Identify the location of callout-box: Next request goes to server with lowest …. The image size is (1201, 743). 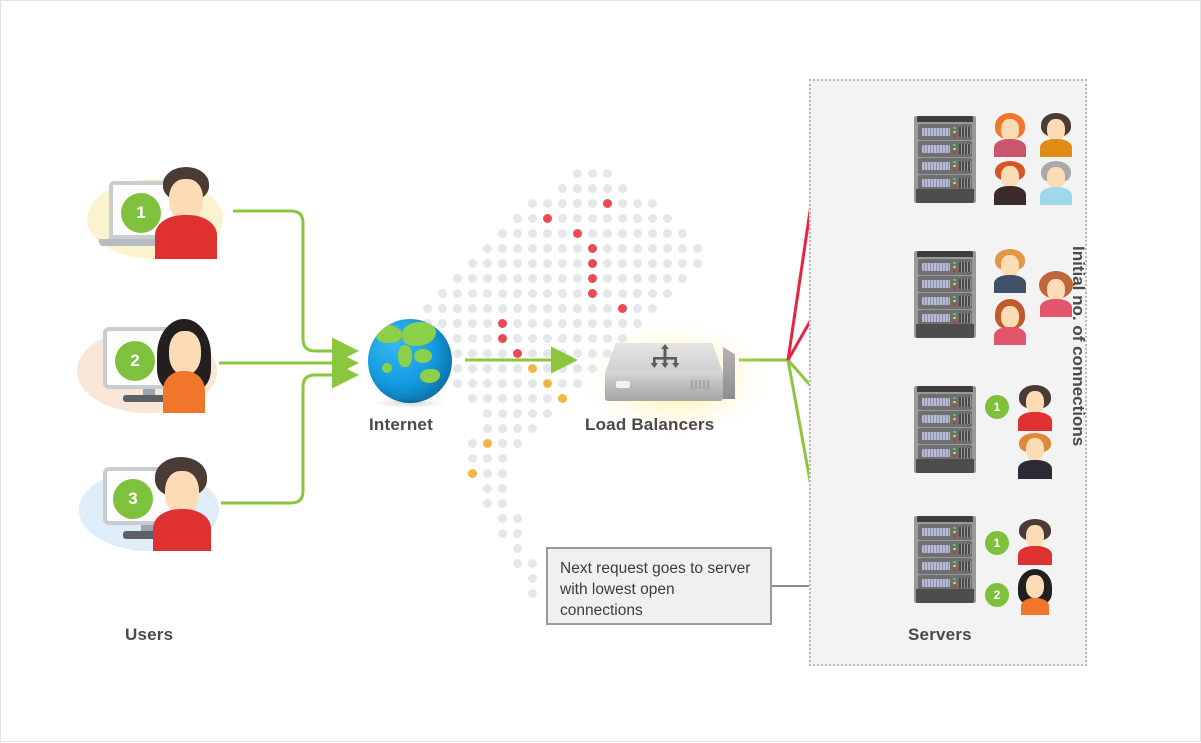
(659, 586).